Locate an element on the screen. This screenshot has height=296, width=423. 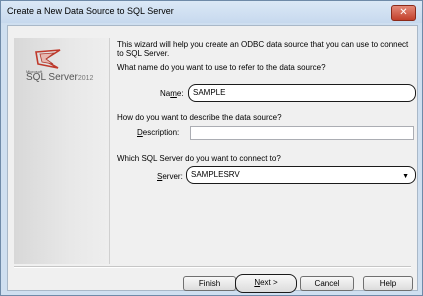
logo-year: 2012 is located at coordinates (85, 78).